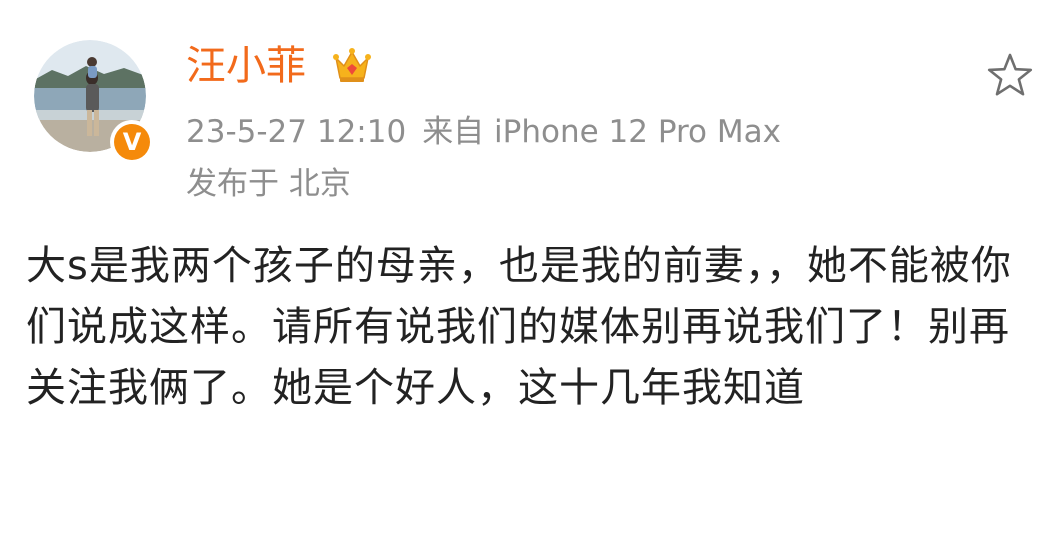 This screenshot has height=546, width=1053. What do you see at coordinates (296, 132) in the screenshot?
I see `post-timestamp: 23-5-27 12:10` at bounding box center [296, 132].